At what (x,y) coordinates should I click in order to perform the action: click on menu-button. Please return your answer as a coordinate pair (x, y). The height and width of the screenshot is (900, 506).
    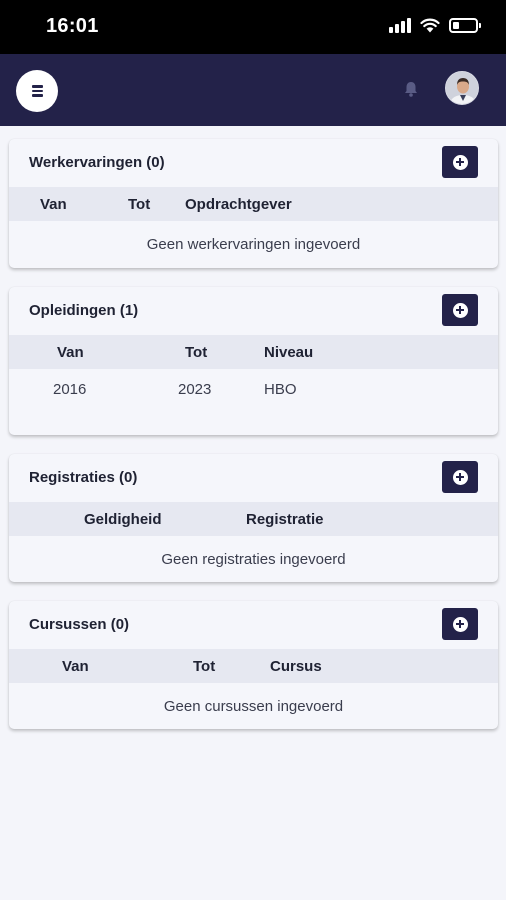
    Looking at the image, I should click on (37, 91).